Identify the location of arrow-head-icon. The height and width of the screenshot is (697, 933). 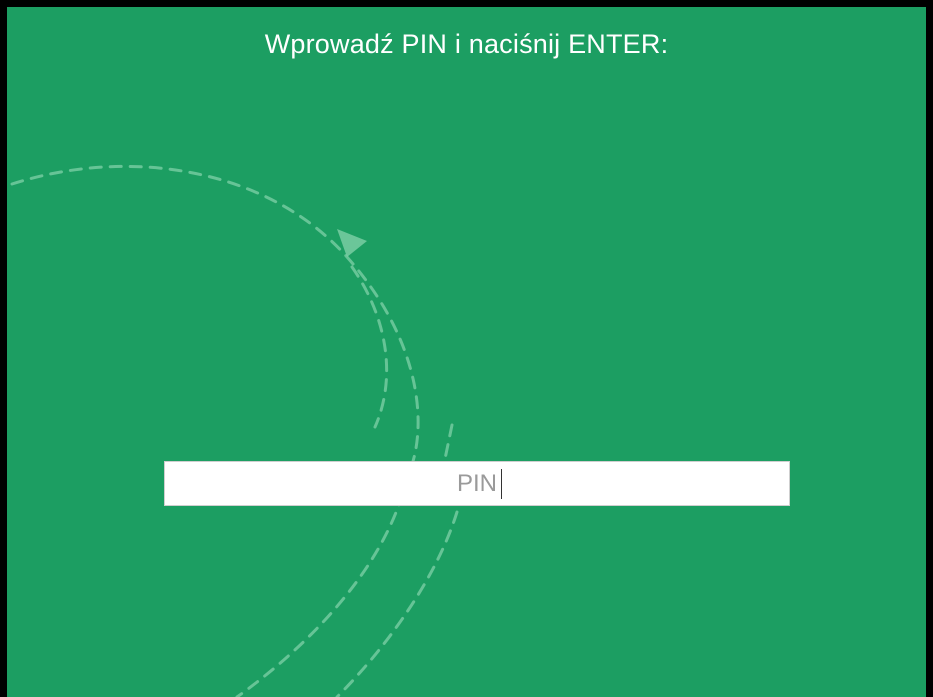
(352, 243).